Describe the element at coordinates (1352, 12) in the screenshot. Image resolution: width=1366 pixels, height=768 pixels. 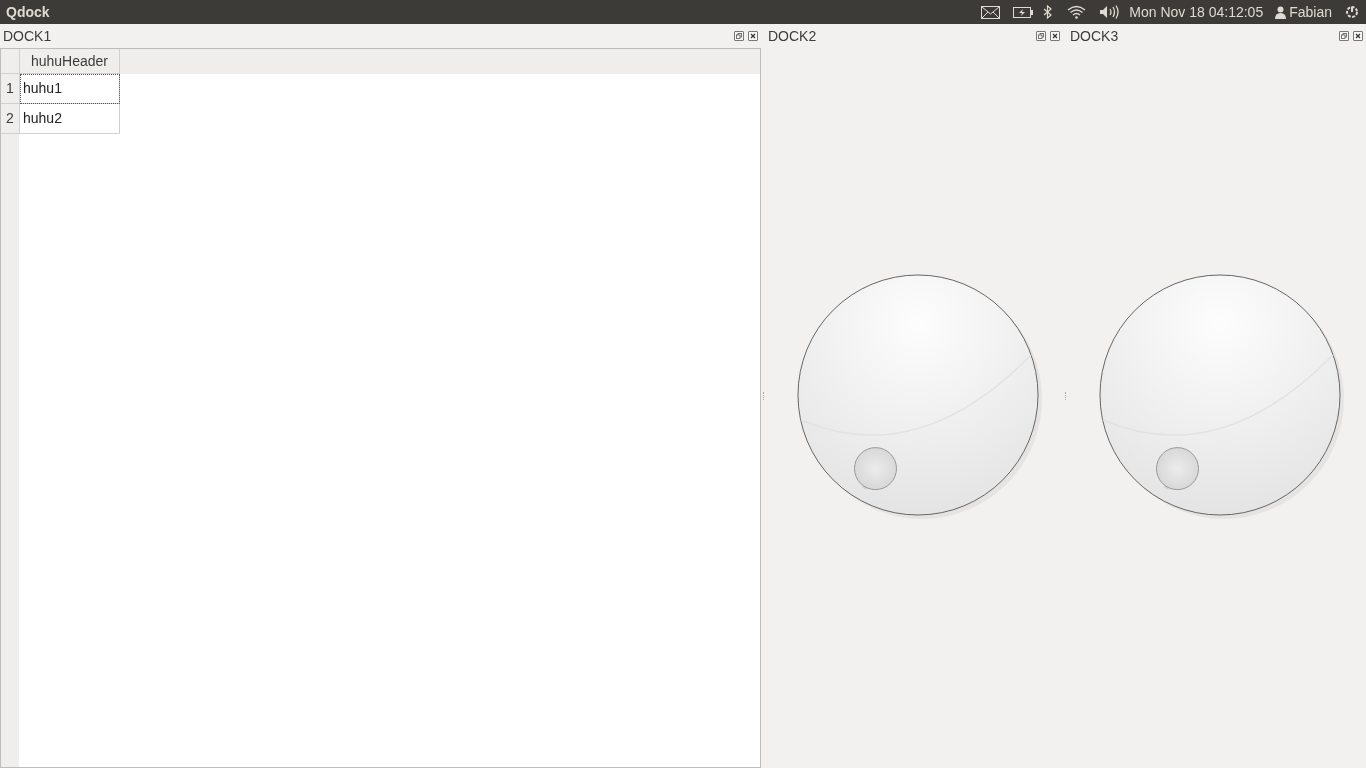
I see `power-gear-icon` at that location.